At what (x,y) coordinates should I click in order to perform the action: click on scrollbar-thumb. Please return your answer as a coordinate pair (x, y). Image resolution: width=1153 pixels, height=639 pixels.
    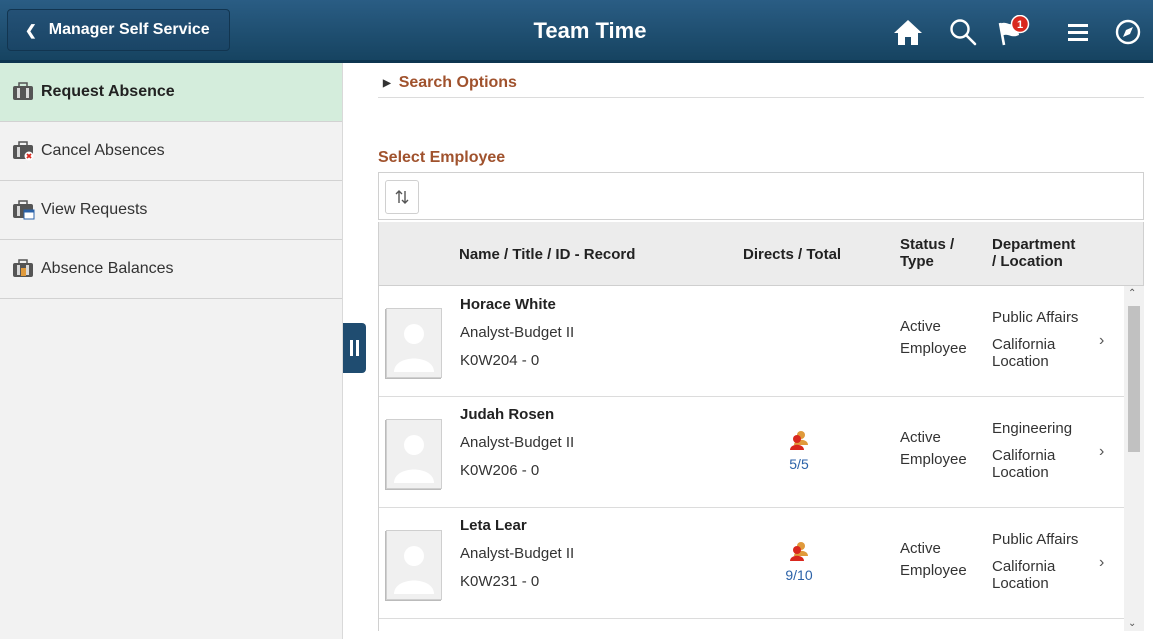
    Looking at the image, I should click on (1134, 379).